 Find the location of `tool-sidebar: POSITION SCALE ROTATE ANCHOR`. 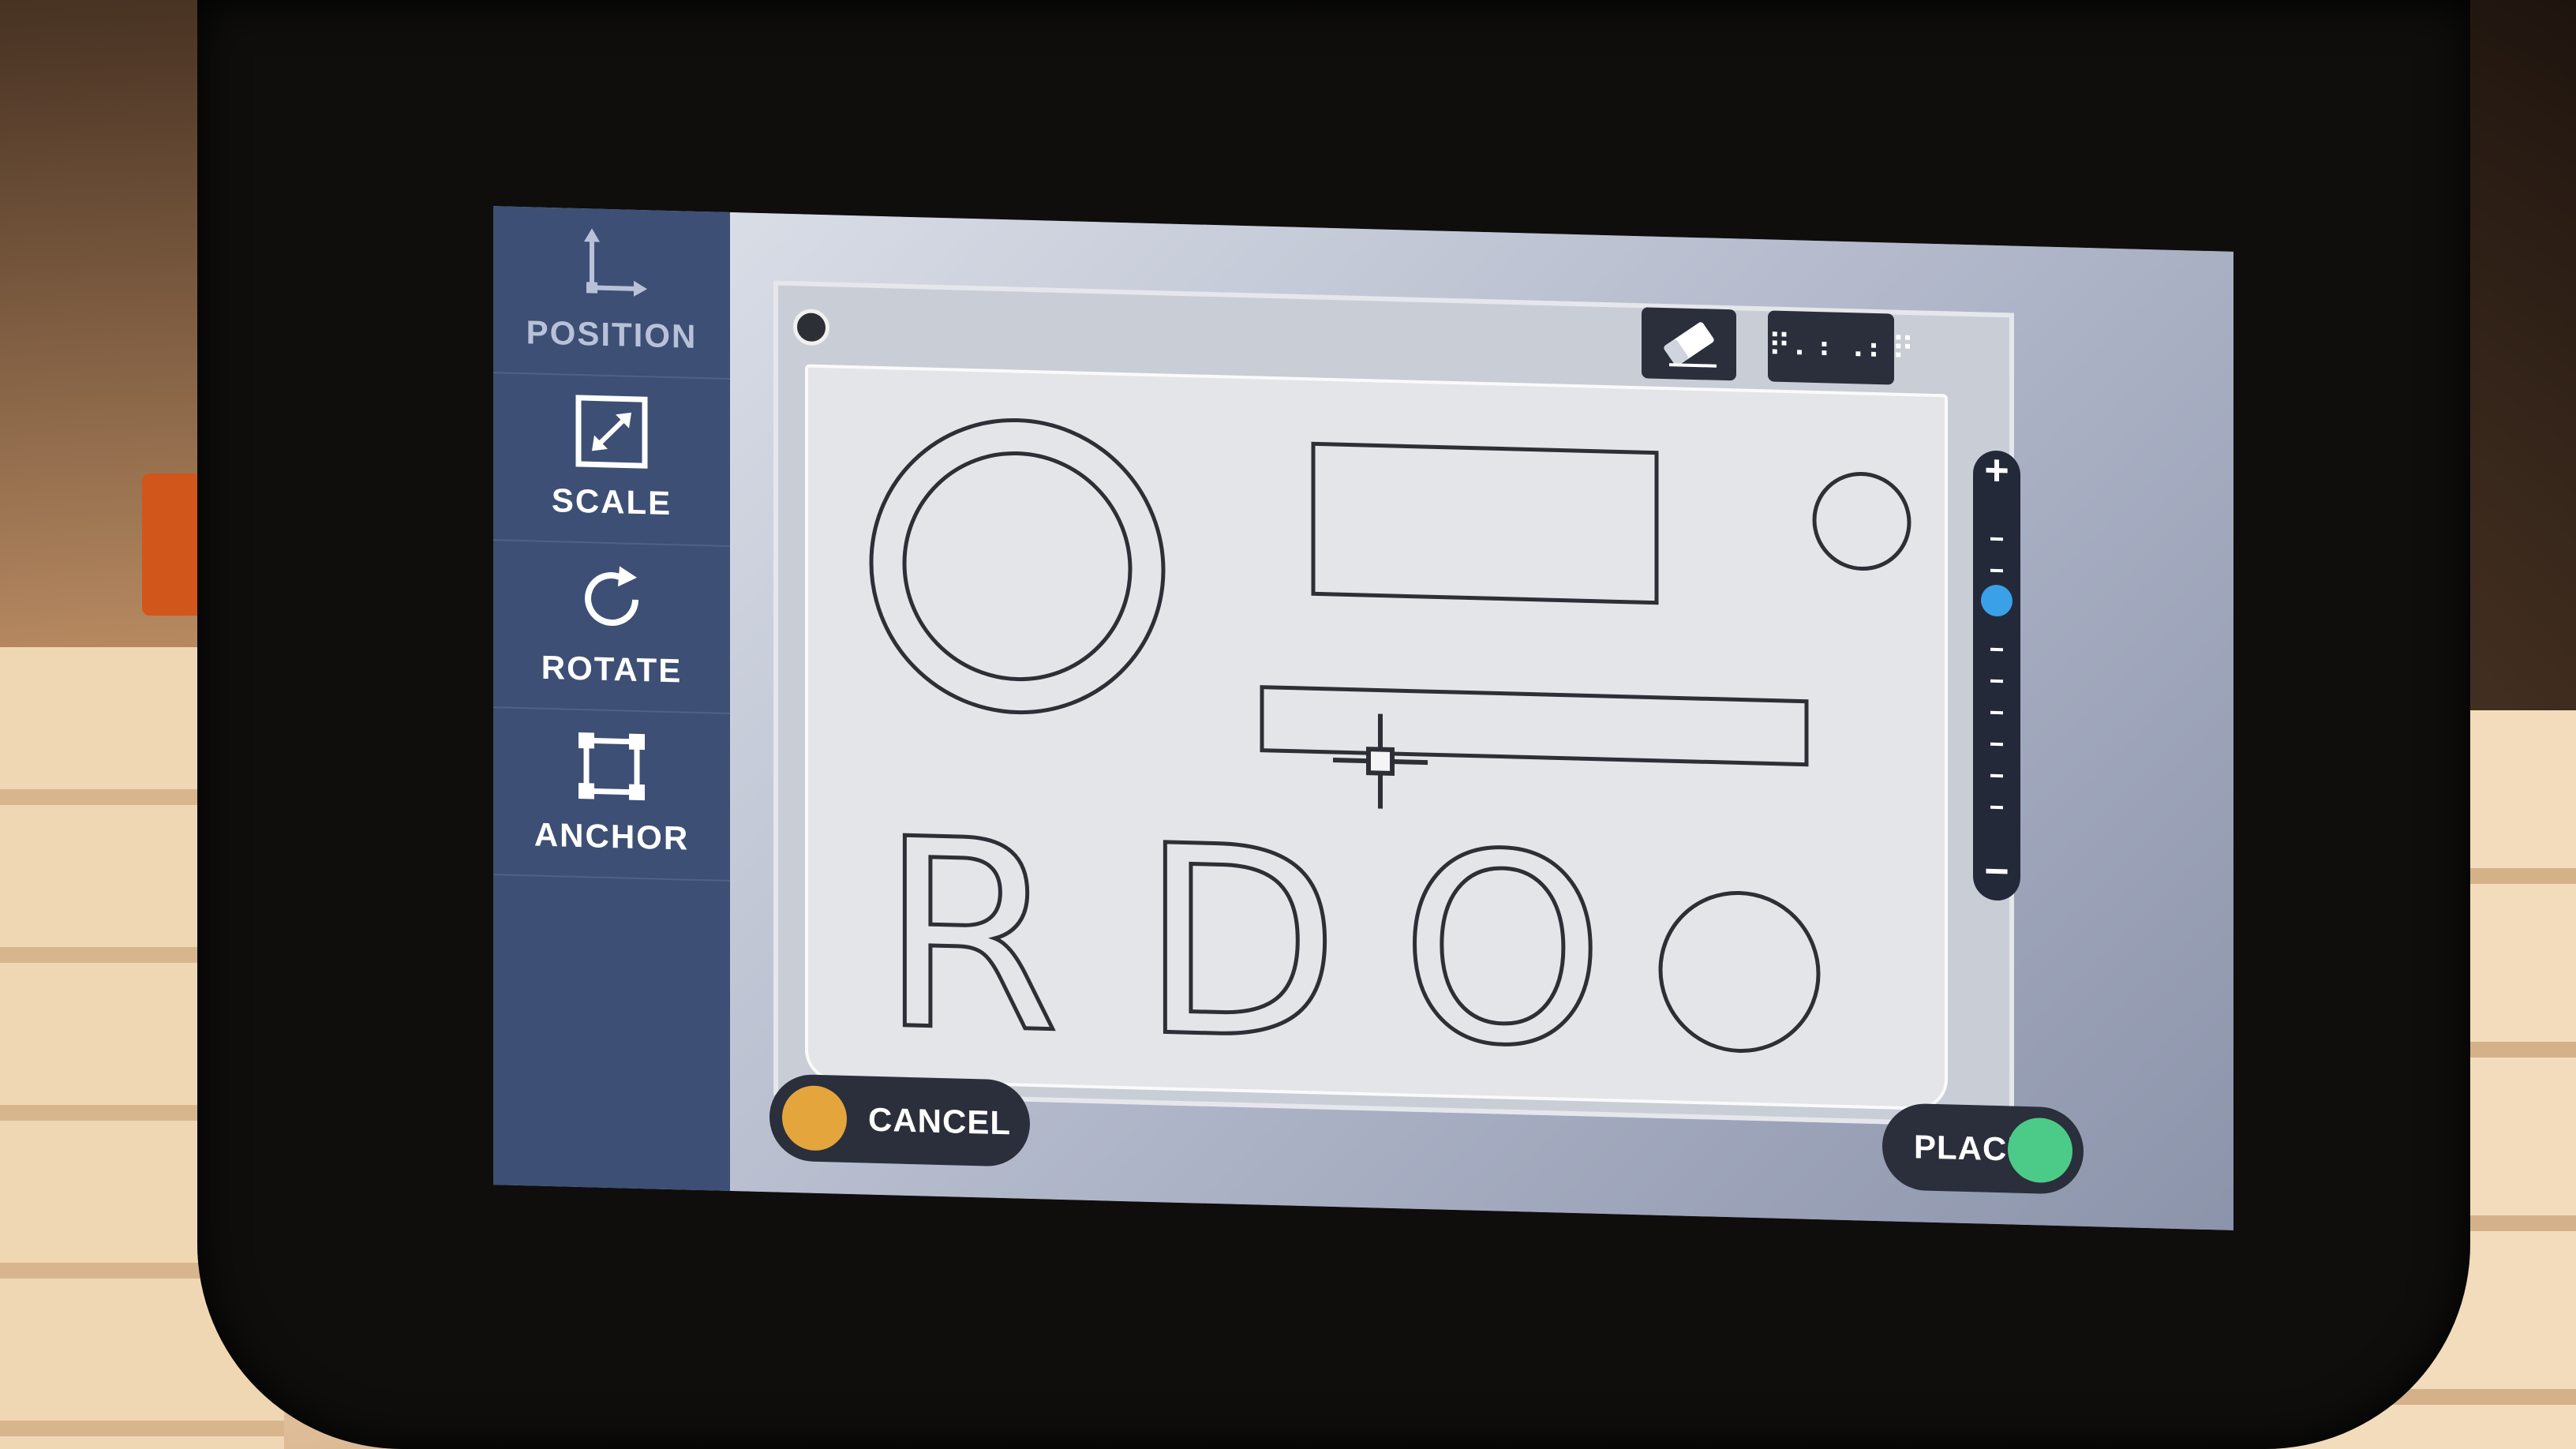

tool-sidebar: POSITION SCALE ROTATE ANCHOR is located at coordinates (611, 698).